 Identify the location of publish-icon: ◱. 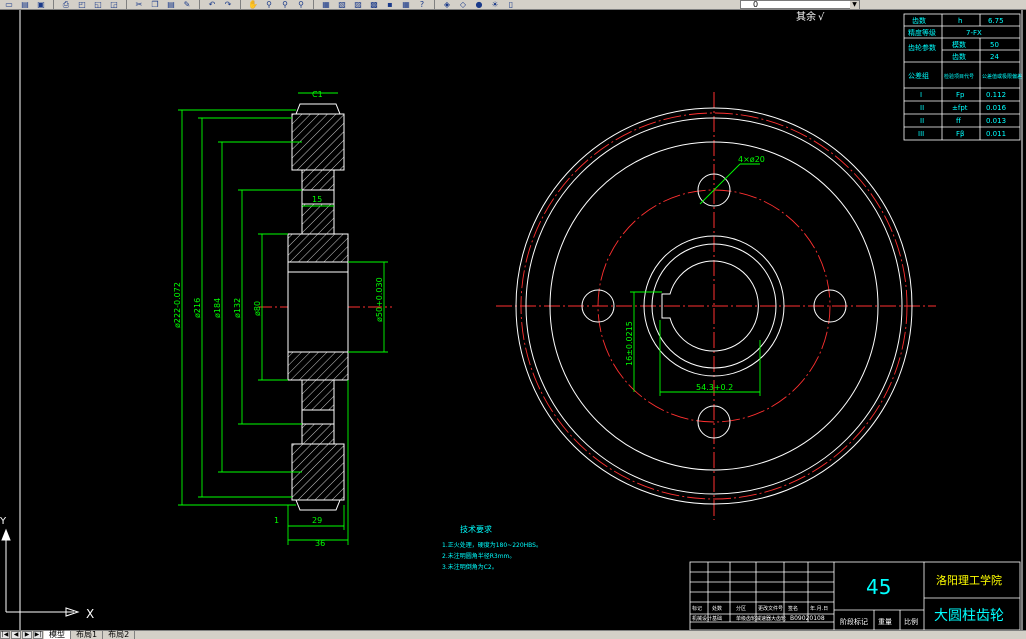
(98, 4).